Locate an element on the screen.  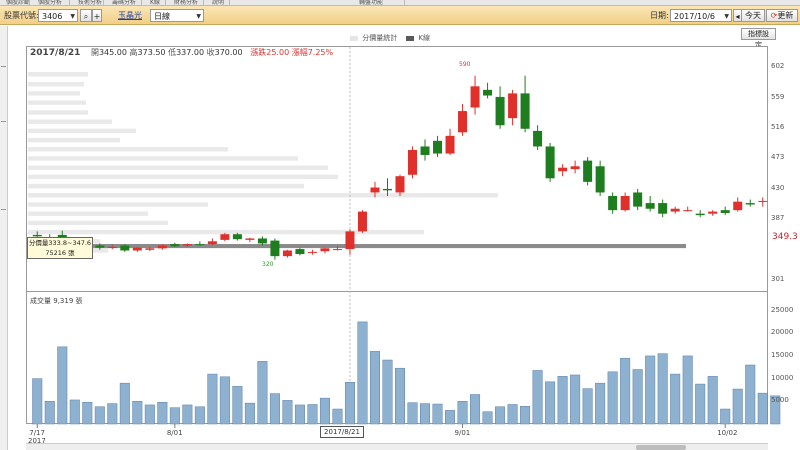
current-price-flag: 349.3 is located at coordinates (785, 237).